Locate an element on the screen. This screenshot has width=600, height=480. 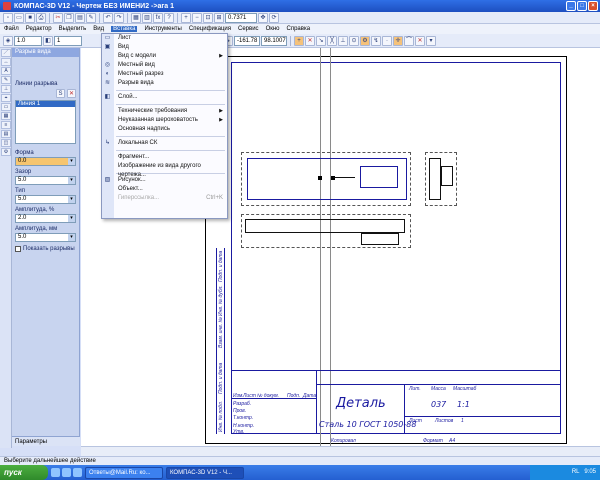
parametrization-icon: ⊥ is located at coordinates (6, 89).